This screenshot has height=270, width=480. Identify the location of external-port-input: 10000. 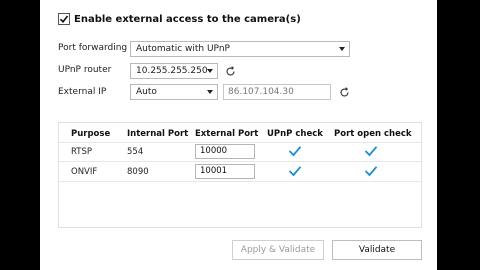
(225, 151).